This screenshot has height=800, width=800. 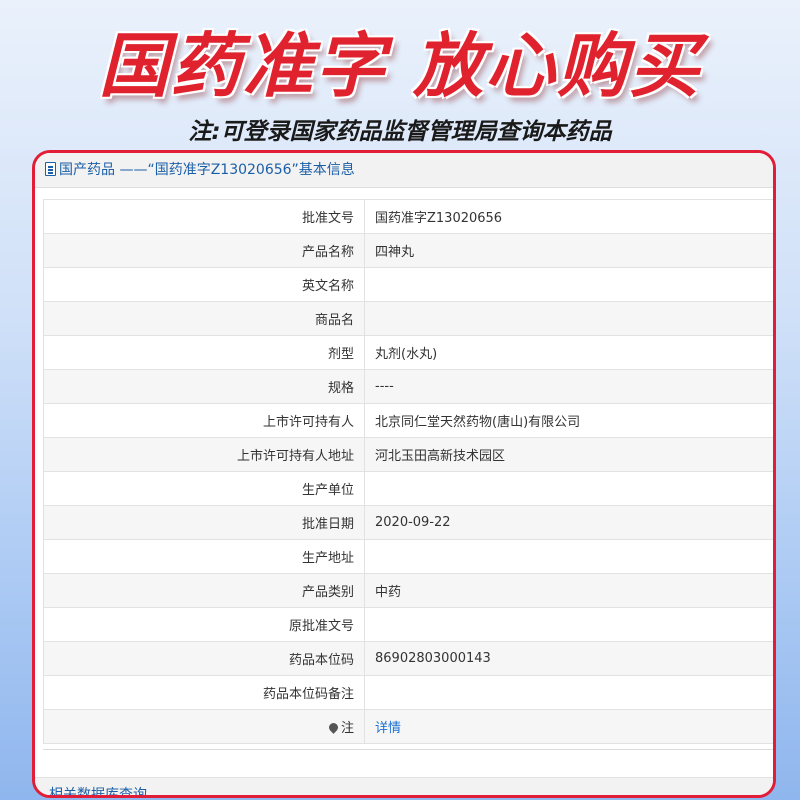 I want to click on row-label-original-approval-number: 原批准文号, so click(x=204, y=624).